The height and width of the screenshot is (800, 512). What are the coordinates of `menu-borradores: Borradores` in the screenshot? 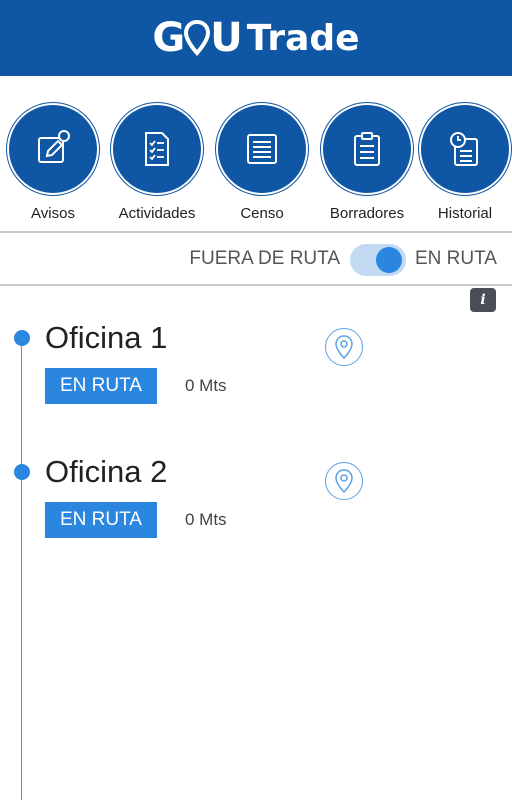 It's located at (367, 161).